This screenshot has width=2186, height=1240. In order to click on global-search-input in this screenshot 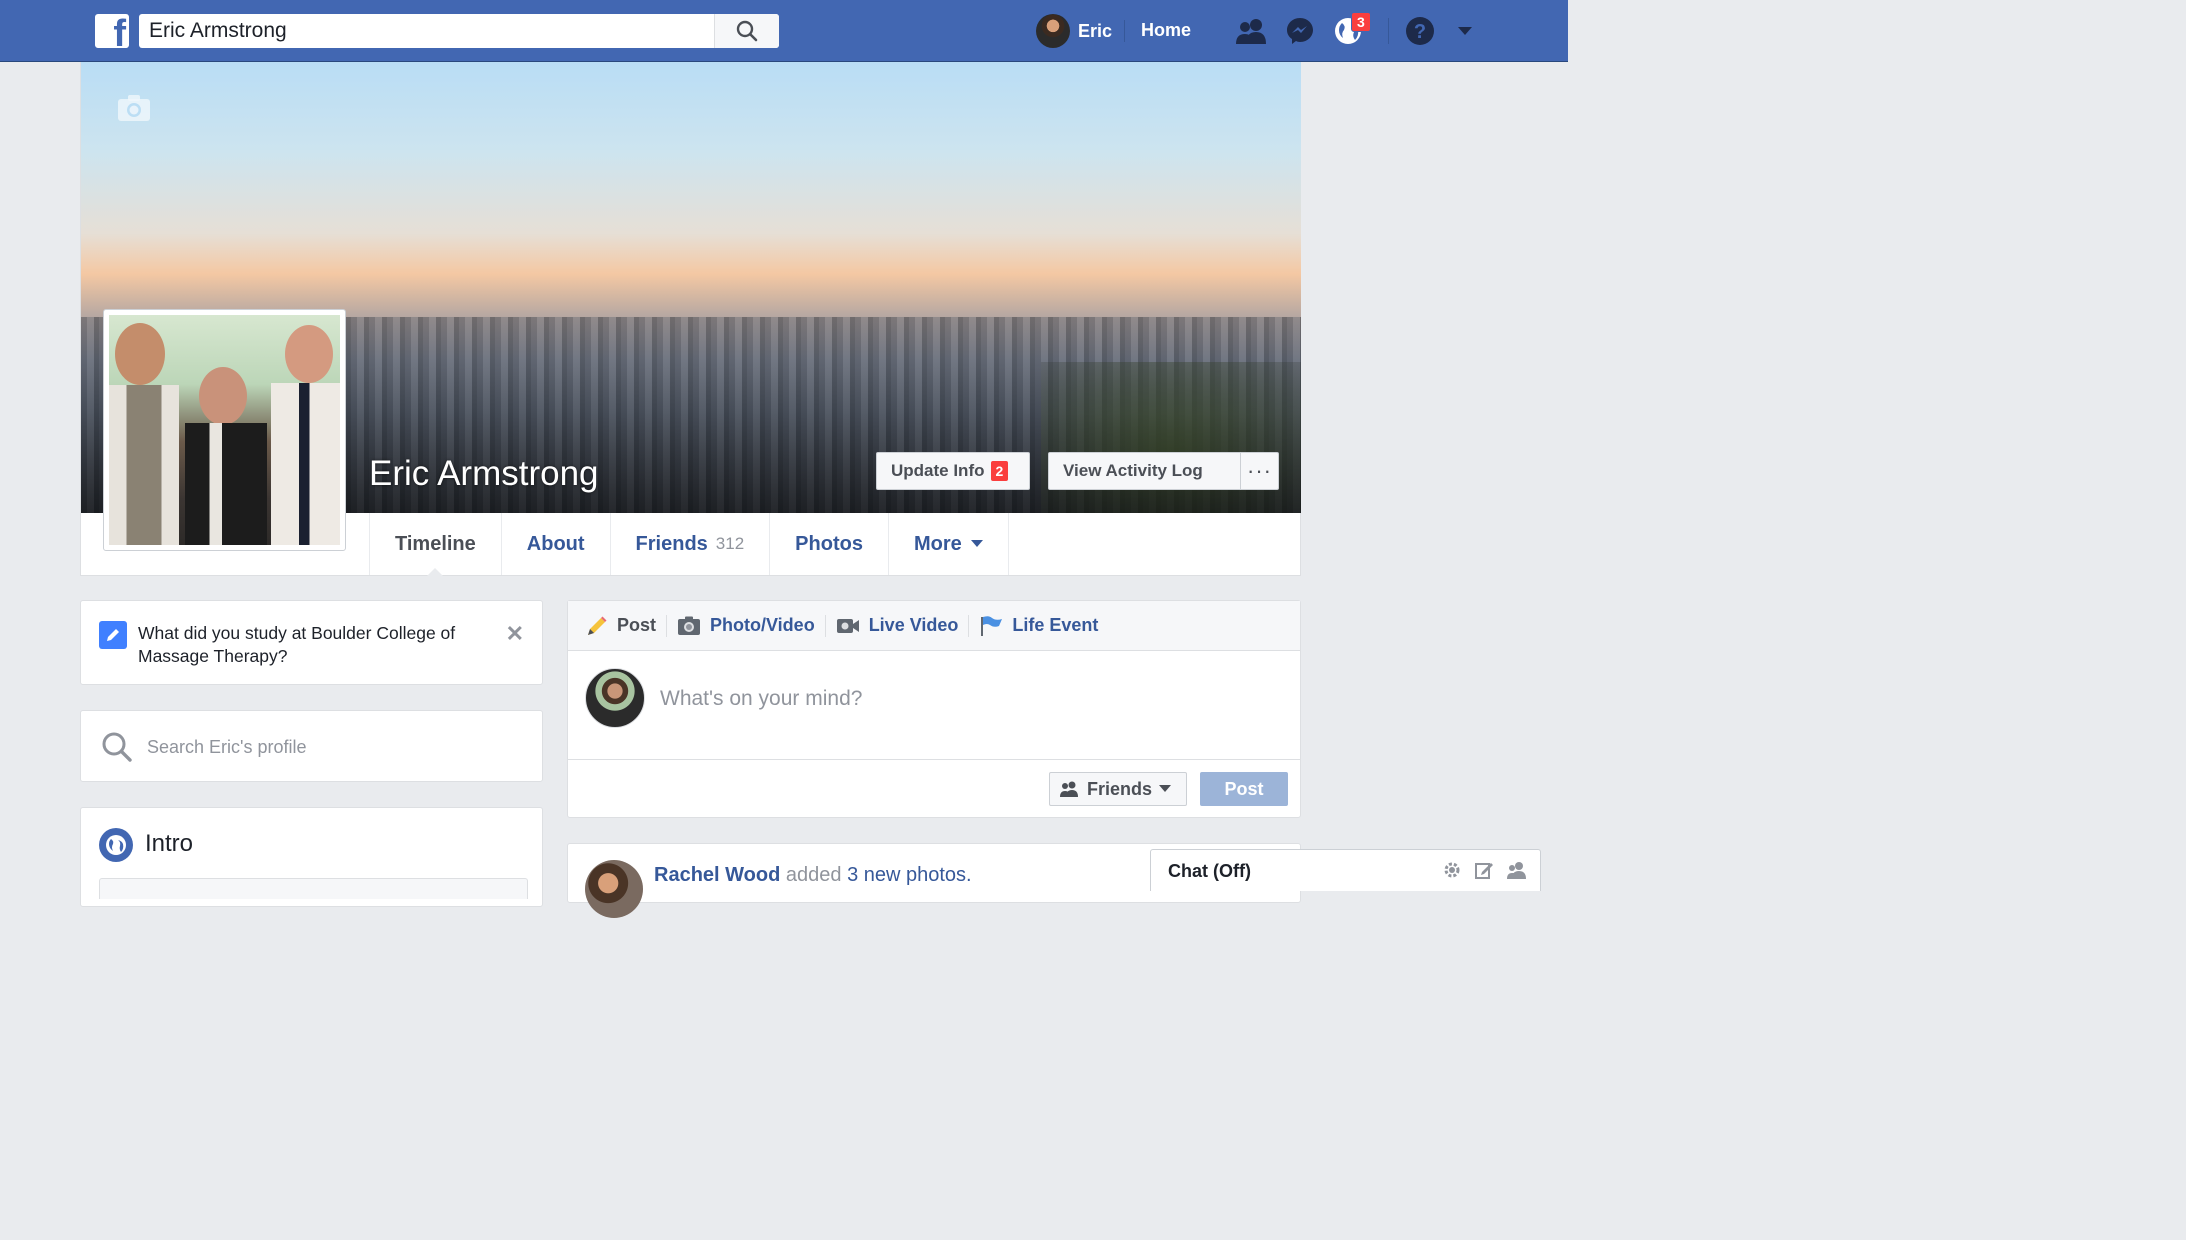, I will do `click(426, 31)`.